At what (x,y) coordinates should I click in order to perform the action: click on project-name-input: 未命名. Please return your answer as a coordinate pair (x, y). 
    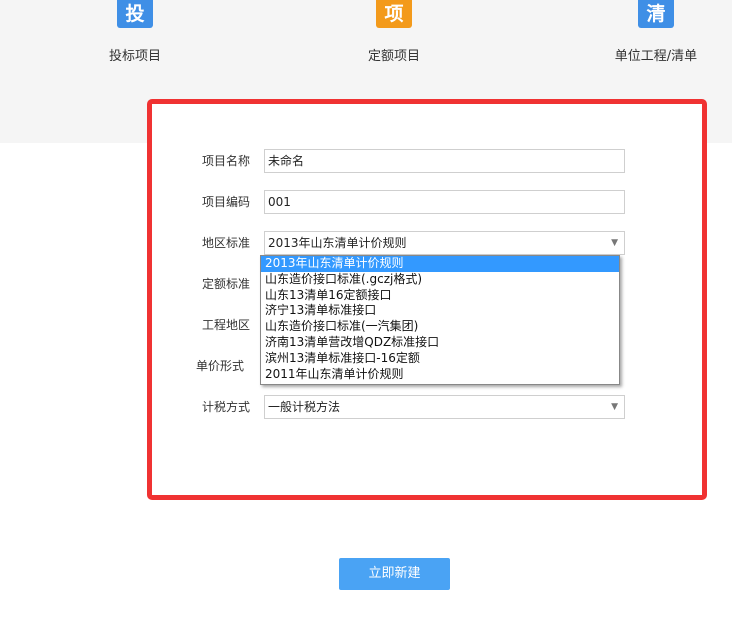
    Looking at the image, I should click on (444, 161).